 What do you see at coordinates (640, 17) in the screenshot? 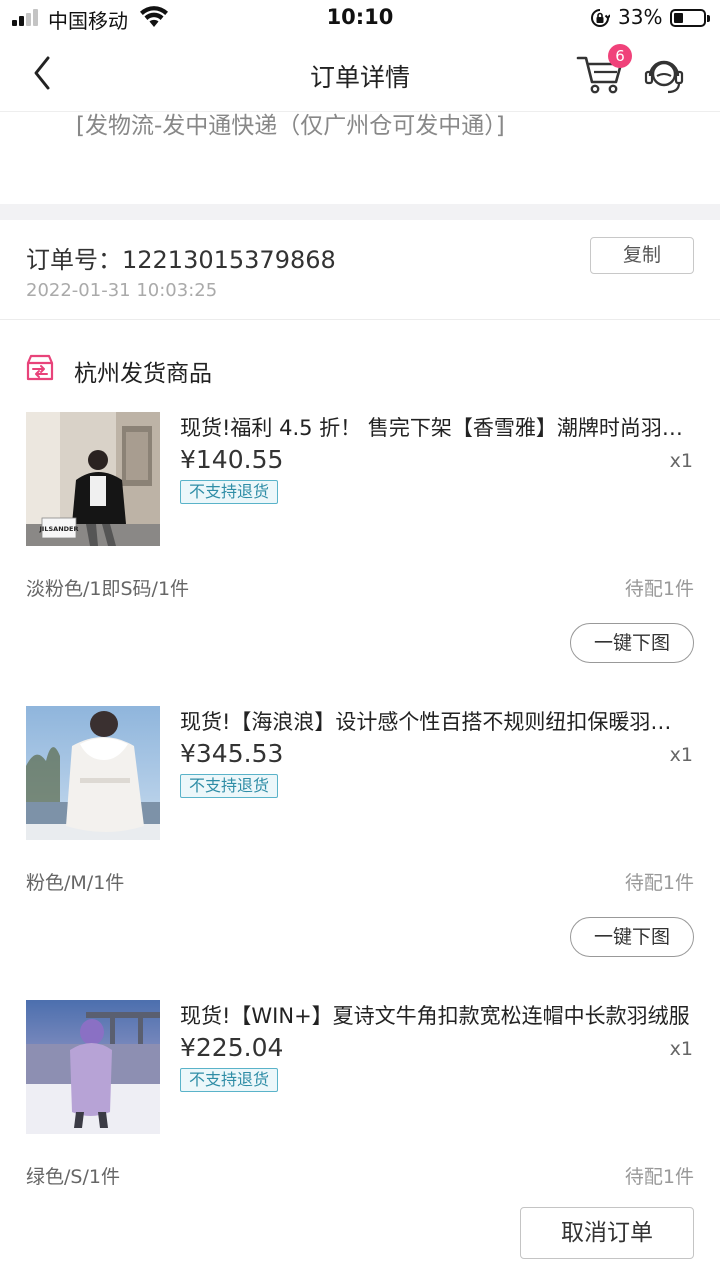
I see `battery-percent: 33%` at bounding box center [640, 17].